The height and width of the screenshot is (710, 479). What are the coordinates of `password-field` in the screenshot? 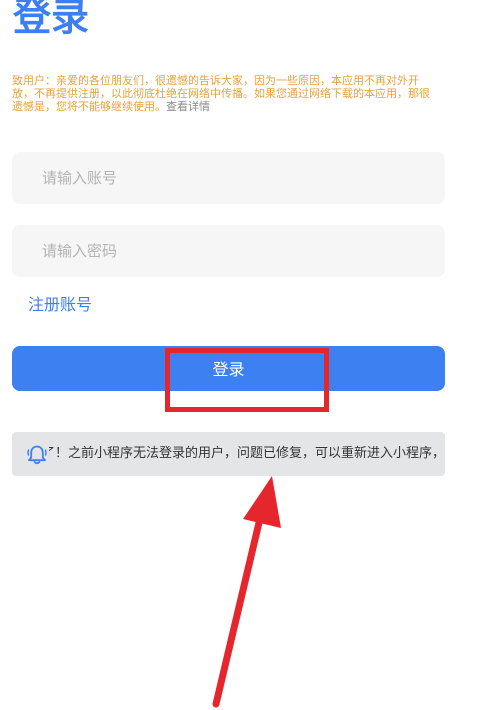 It's located at (228, 251).